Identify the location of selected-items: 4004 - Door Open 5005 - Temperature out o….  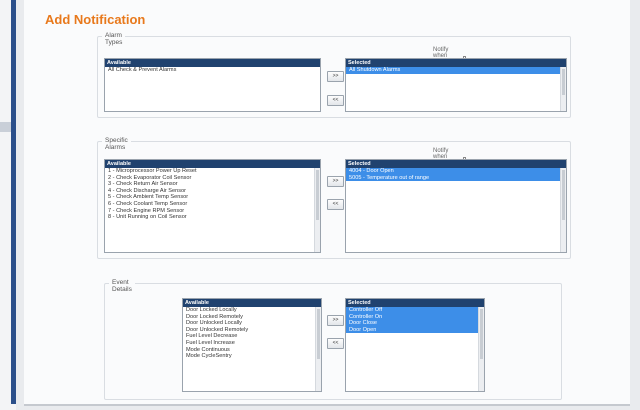
(456, 175).